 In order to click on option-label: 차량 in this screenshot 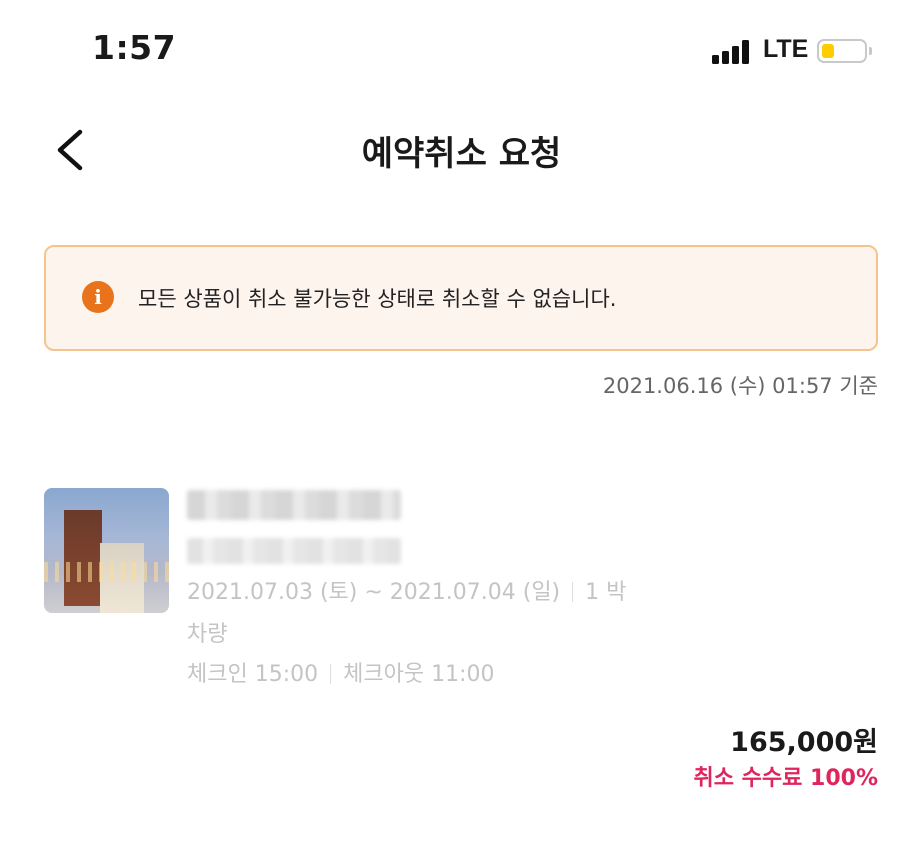, I will do `click(207, 634)`.